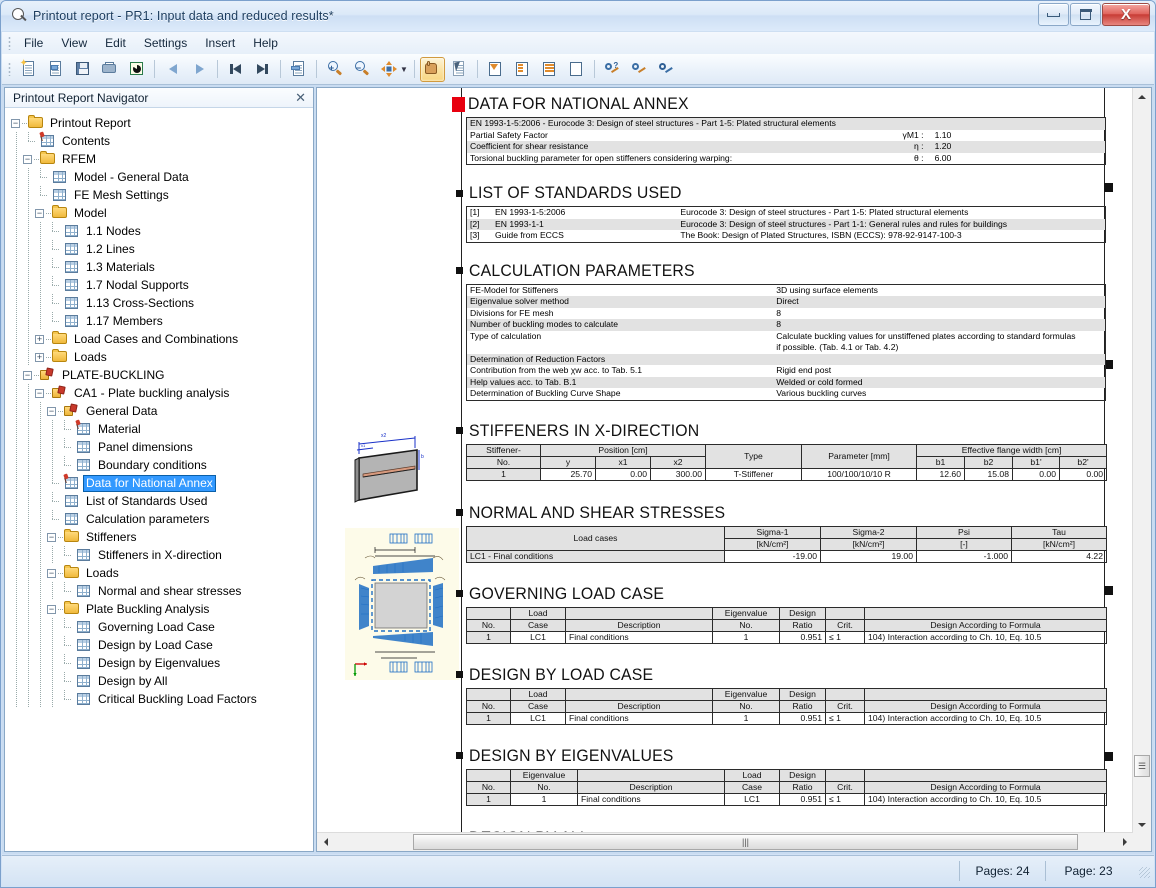 The width and height of the screenshot is (1156, 888). I want to click on folder-icon, so click(59, 212).